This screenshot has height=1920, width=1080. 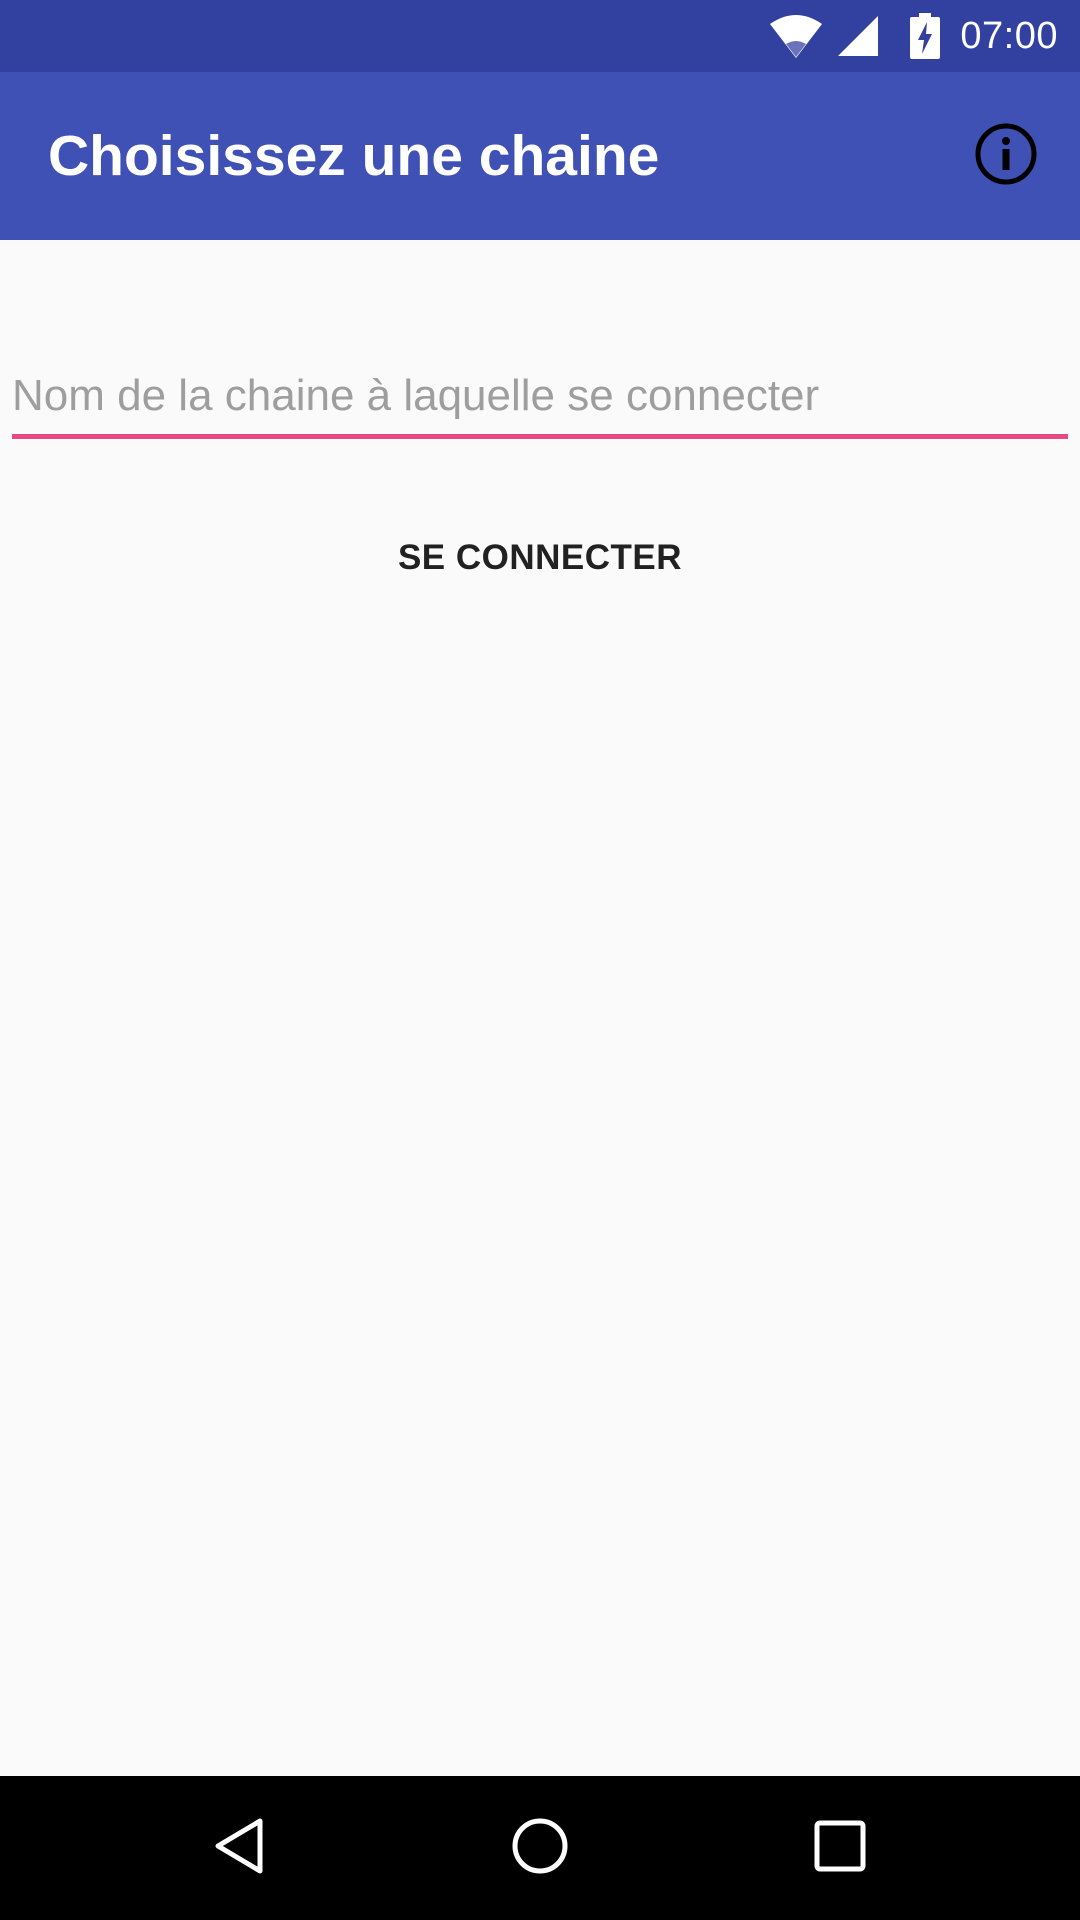 What do you see at coordinates (540, 558) in the screenshot?
I see `connect-button: SE CONNECTER` at bounding box center [540, 558].